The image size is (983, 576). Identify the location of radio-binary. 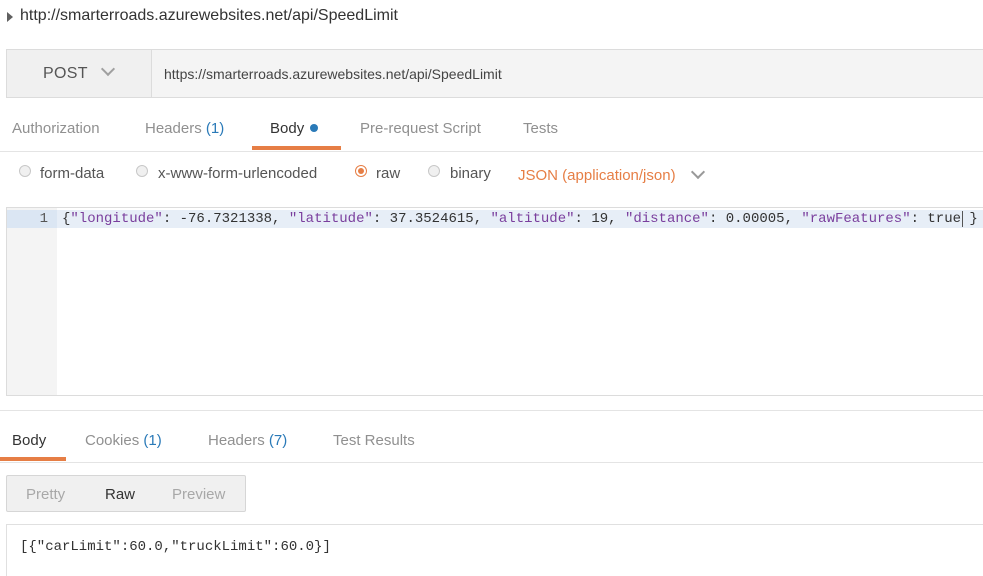
(434, 171).